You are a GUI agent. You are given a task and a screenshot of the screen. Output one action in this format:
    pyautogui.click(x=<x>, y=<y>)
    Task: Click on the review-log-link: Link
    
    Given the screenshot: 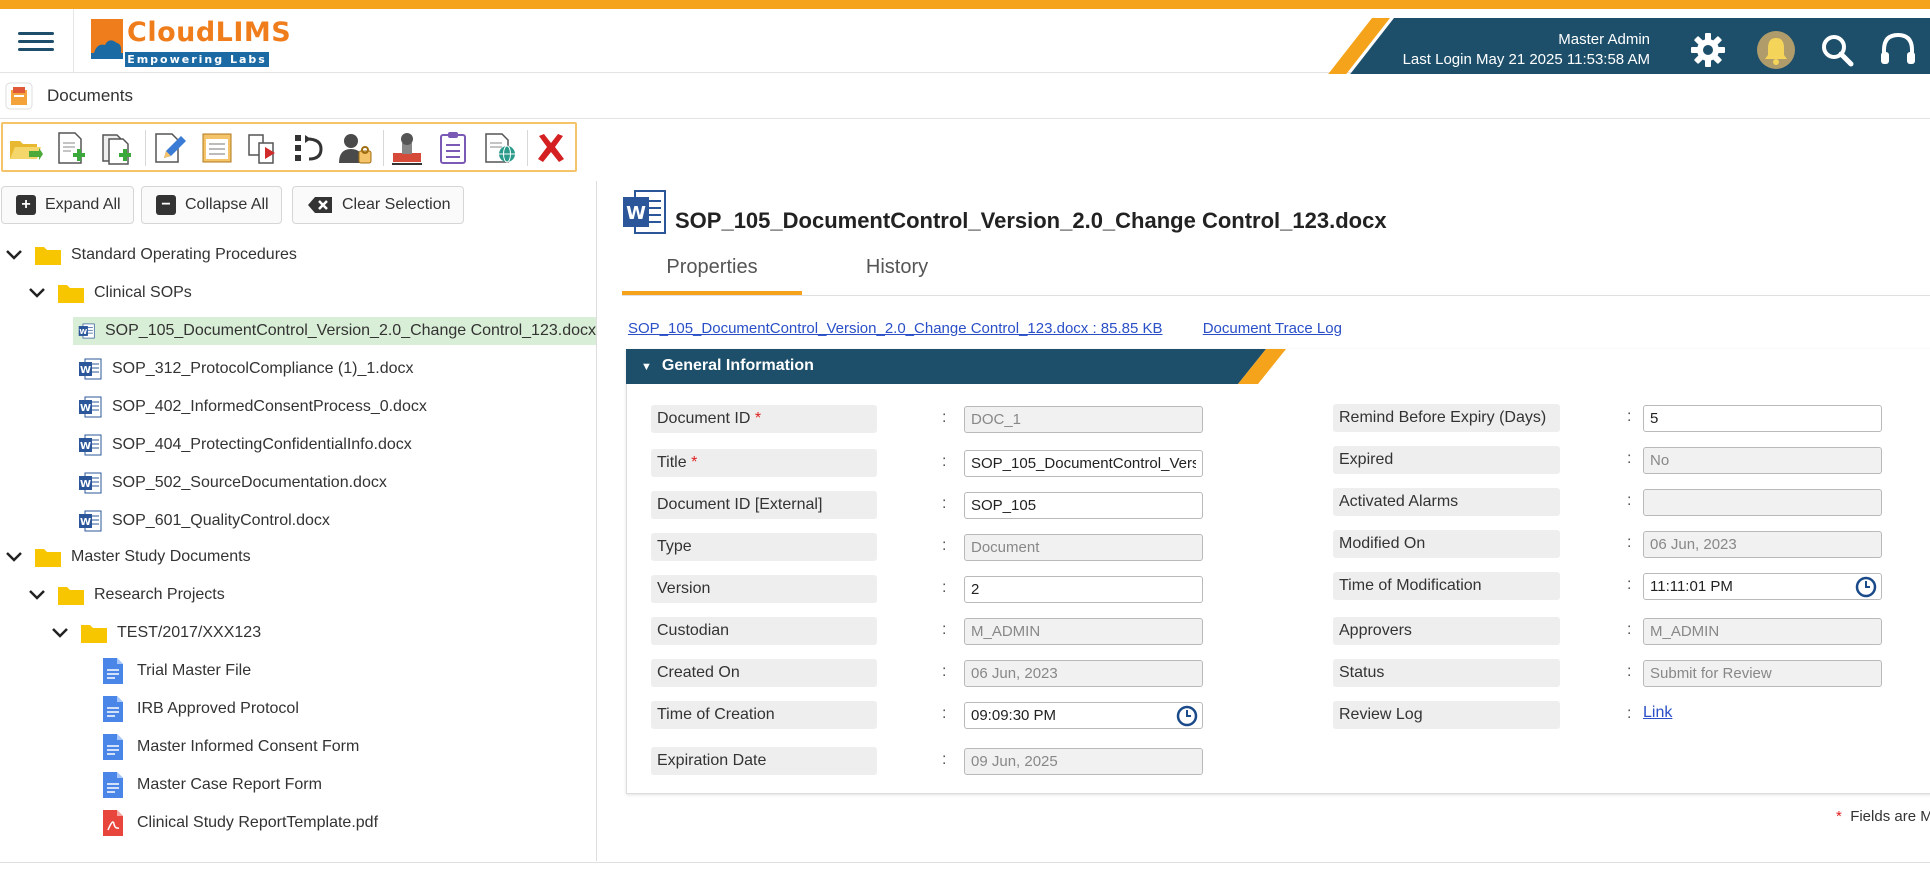 What is the action you would take?
    pyautogui.click(x=1657, y=713)
    